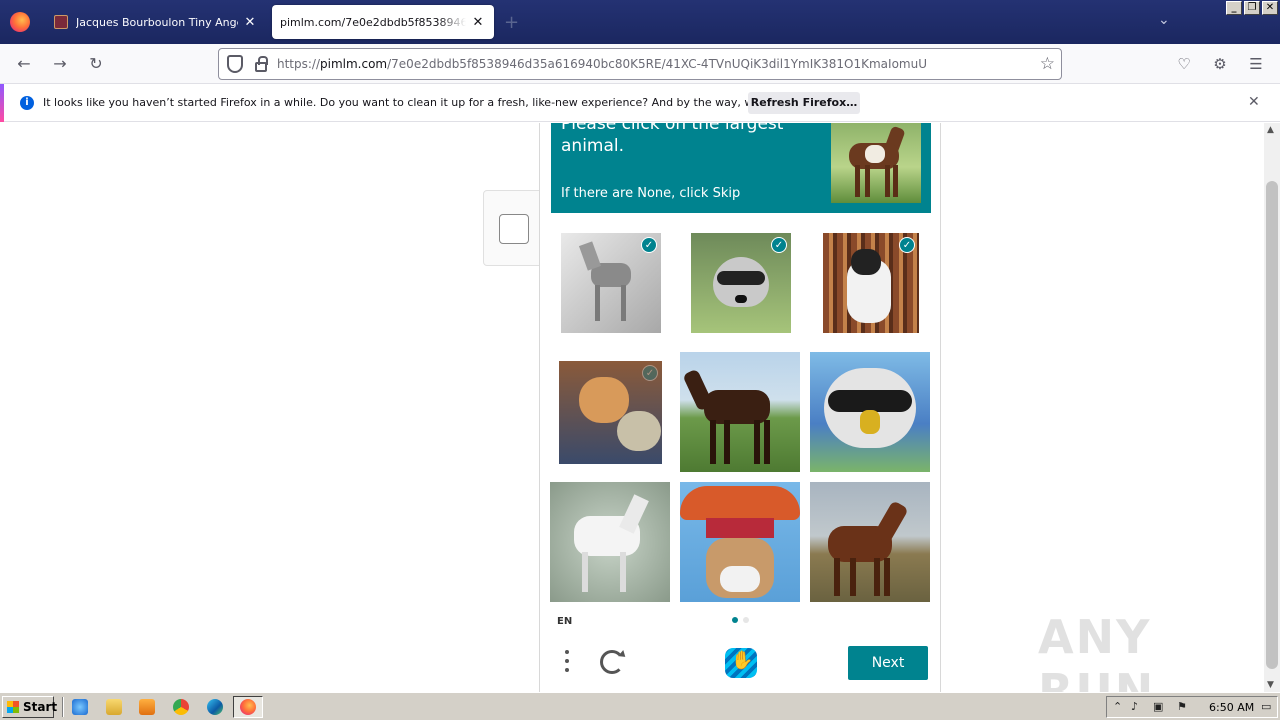  Describe the element at coordinates (564, 621) in the screenshot. I see `language-selector: EN` at that location.